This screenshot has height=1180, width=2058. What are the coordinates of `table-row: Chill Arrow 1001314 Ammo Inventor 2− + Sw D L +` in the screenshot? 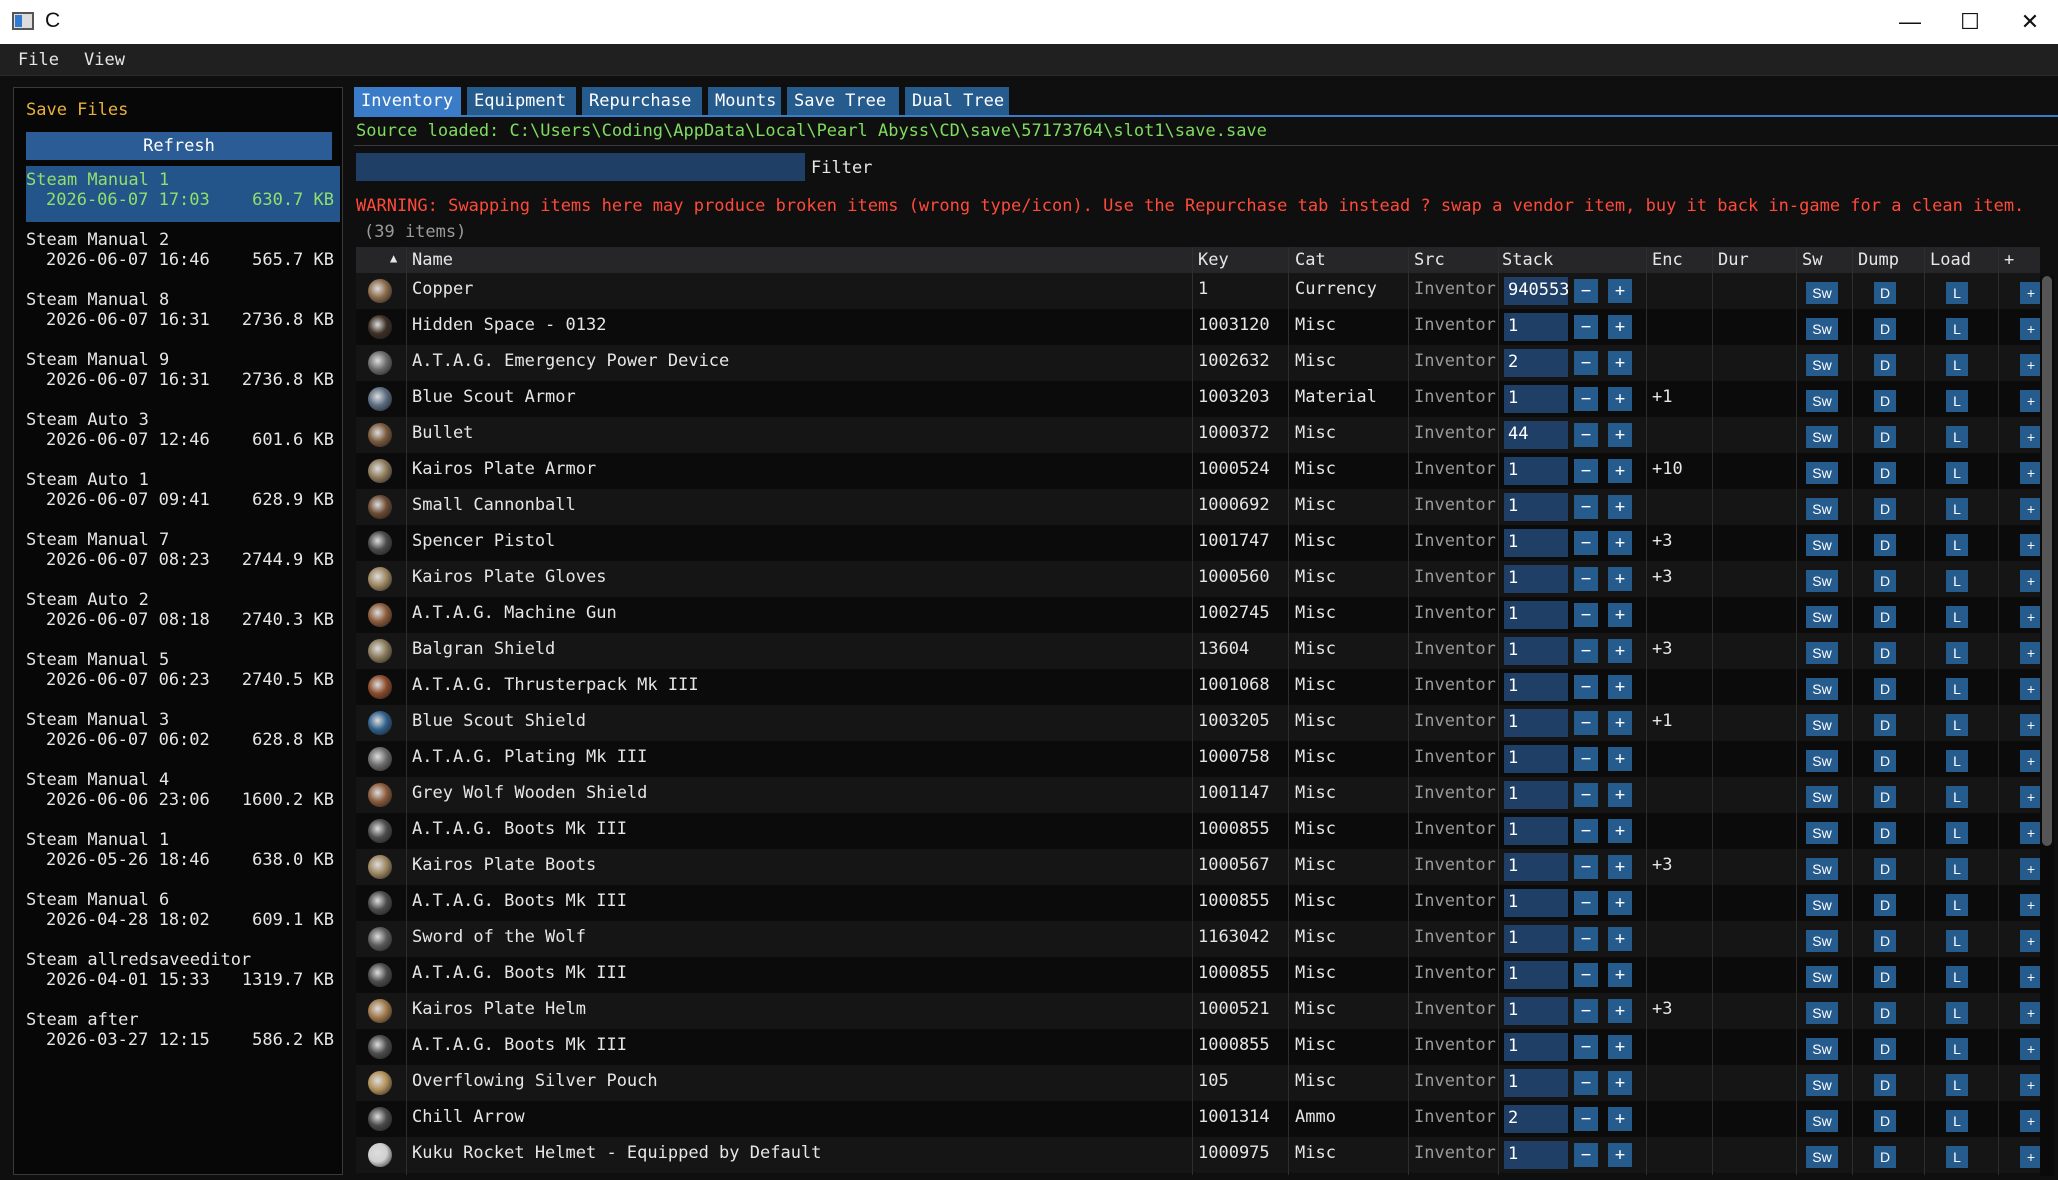 It's located at (1198, 1119).